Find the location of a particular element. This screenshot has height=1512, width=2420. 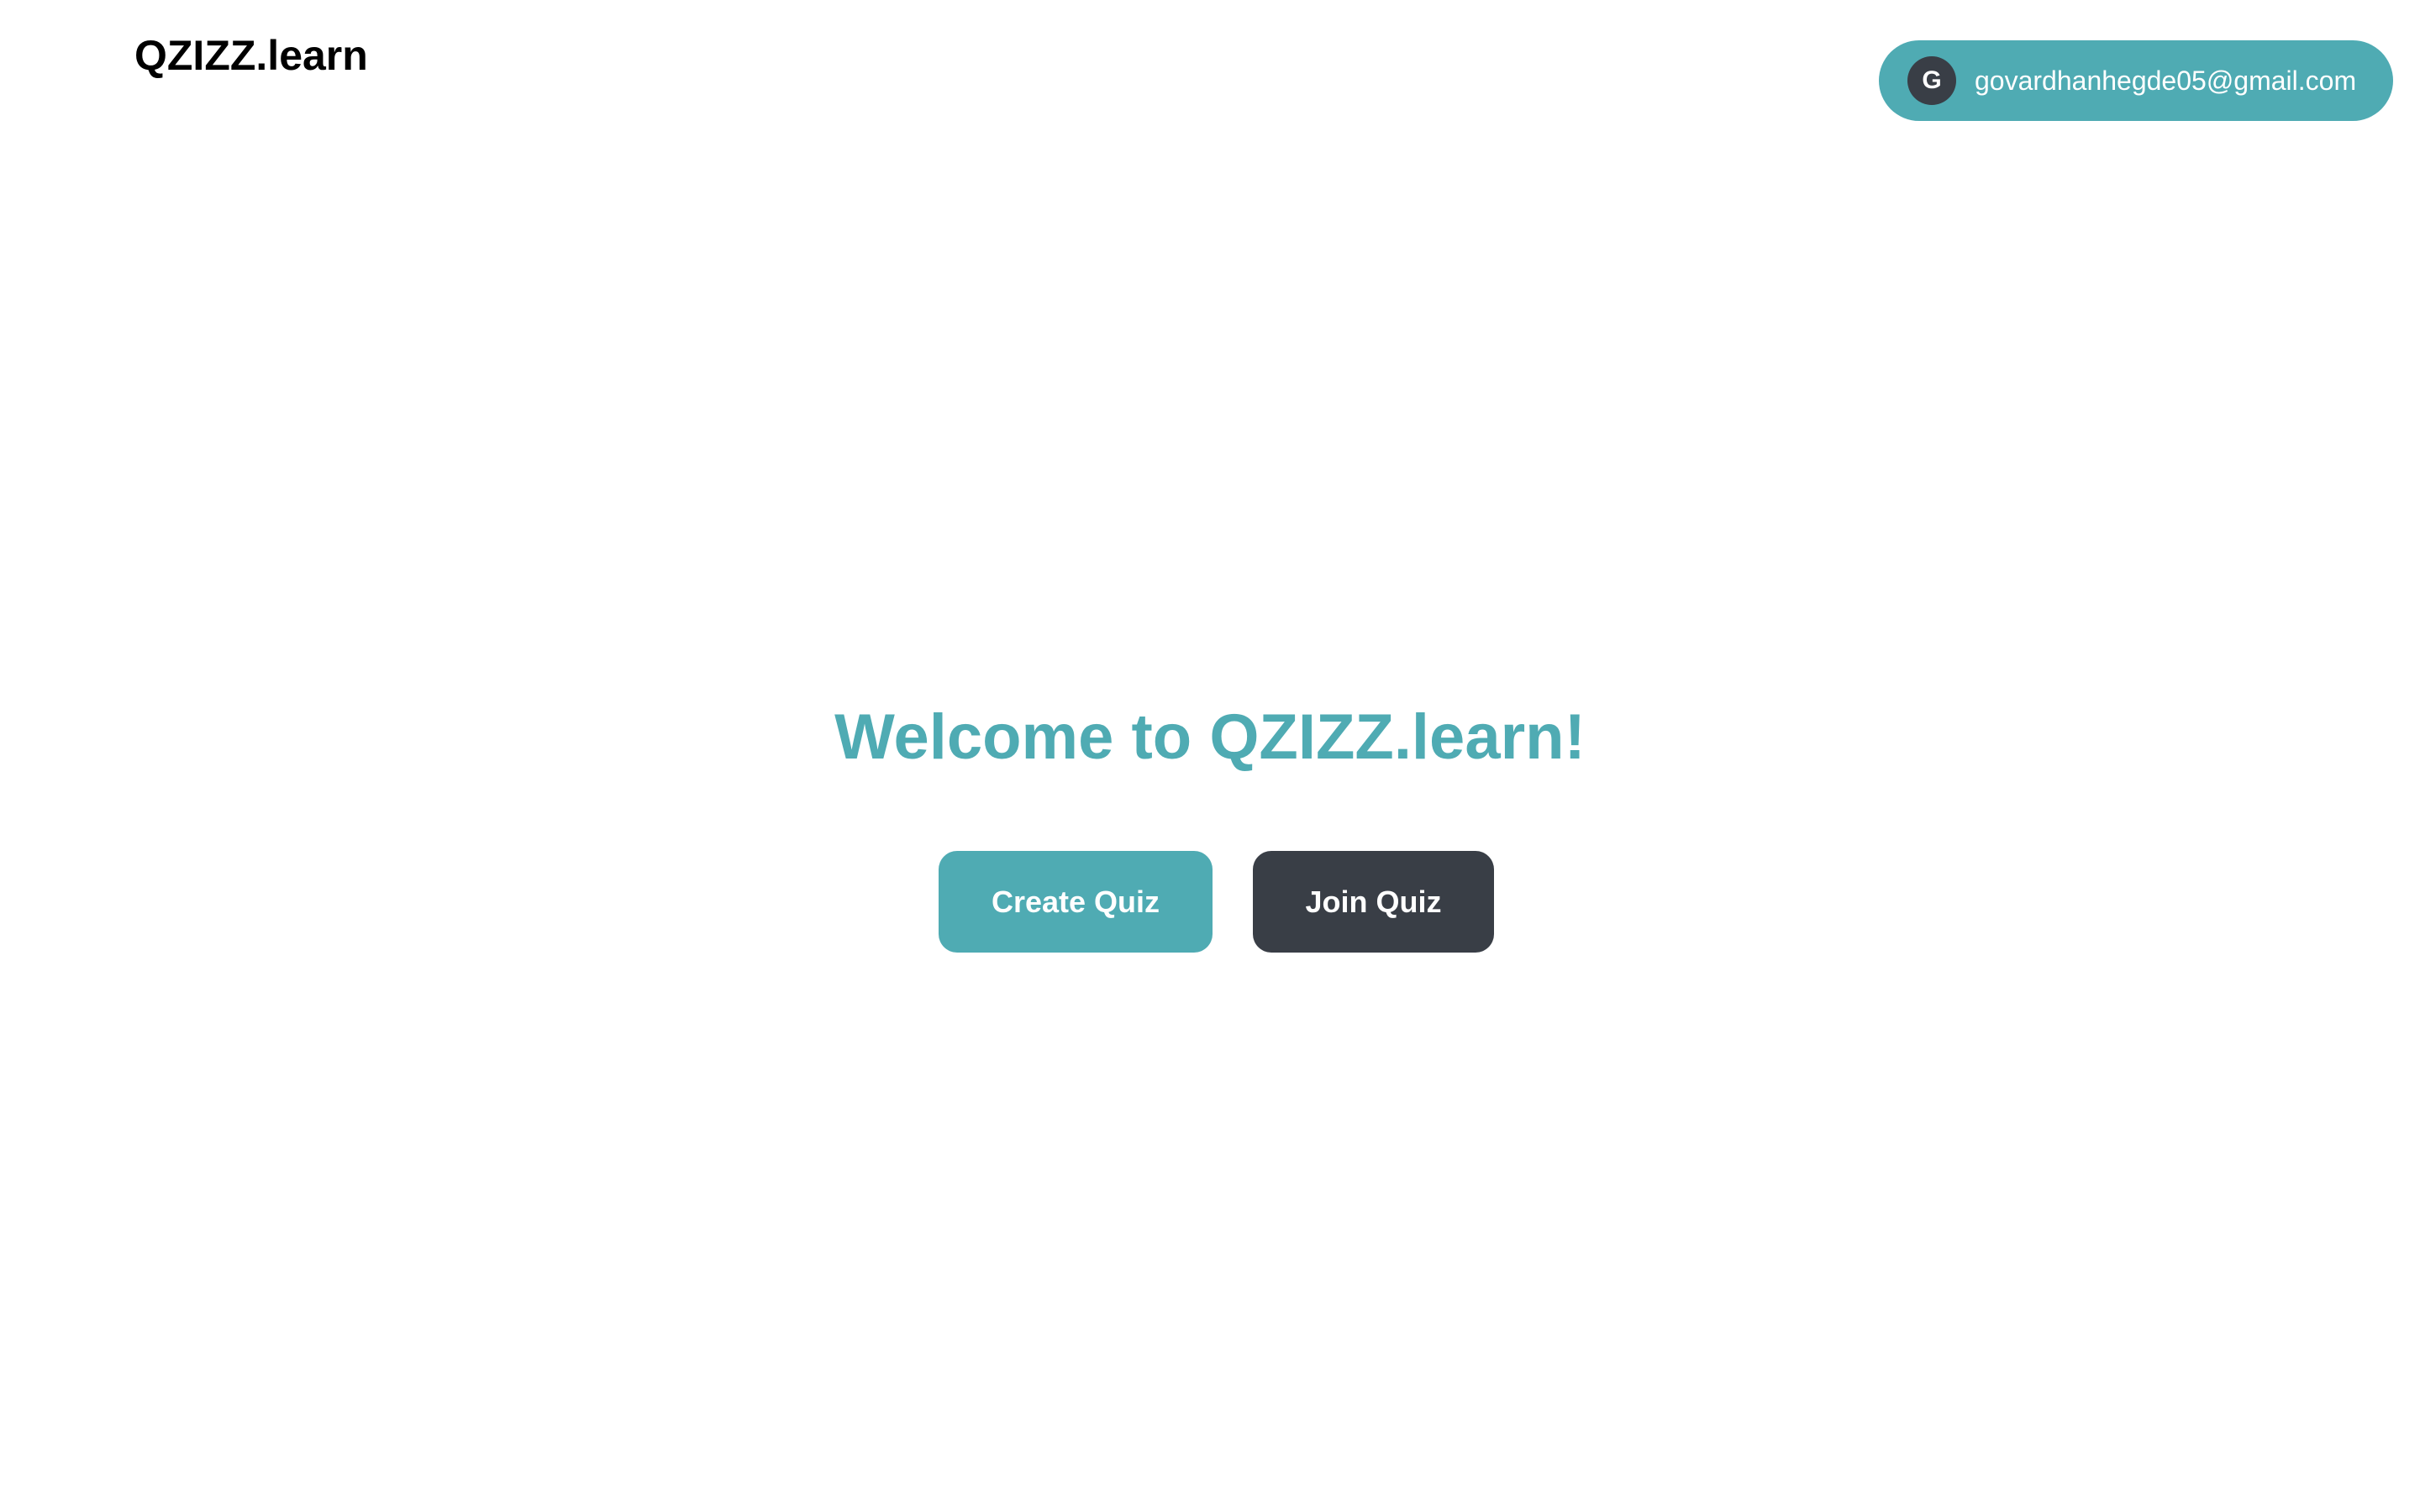

user-email: govardhanhegde05@gmail.com is located at coordinates (2166, 81).